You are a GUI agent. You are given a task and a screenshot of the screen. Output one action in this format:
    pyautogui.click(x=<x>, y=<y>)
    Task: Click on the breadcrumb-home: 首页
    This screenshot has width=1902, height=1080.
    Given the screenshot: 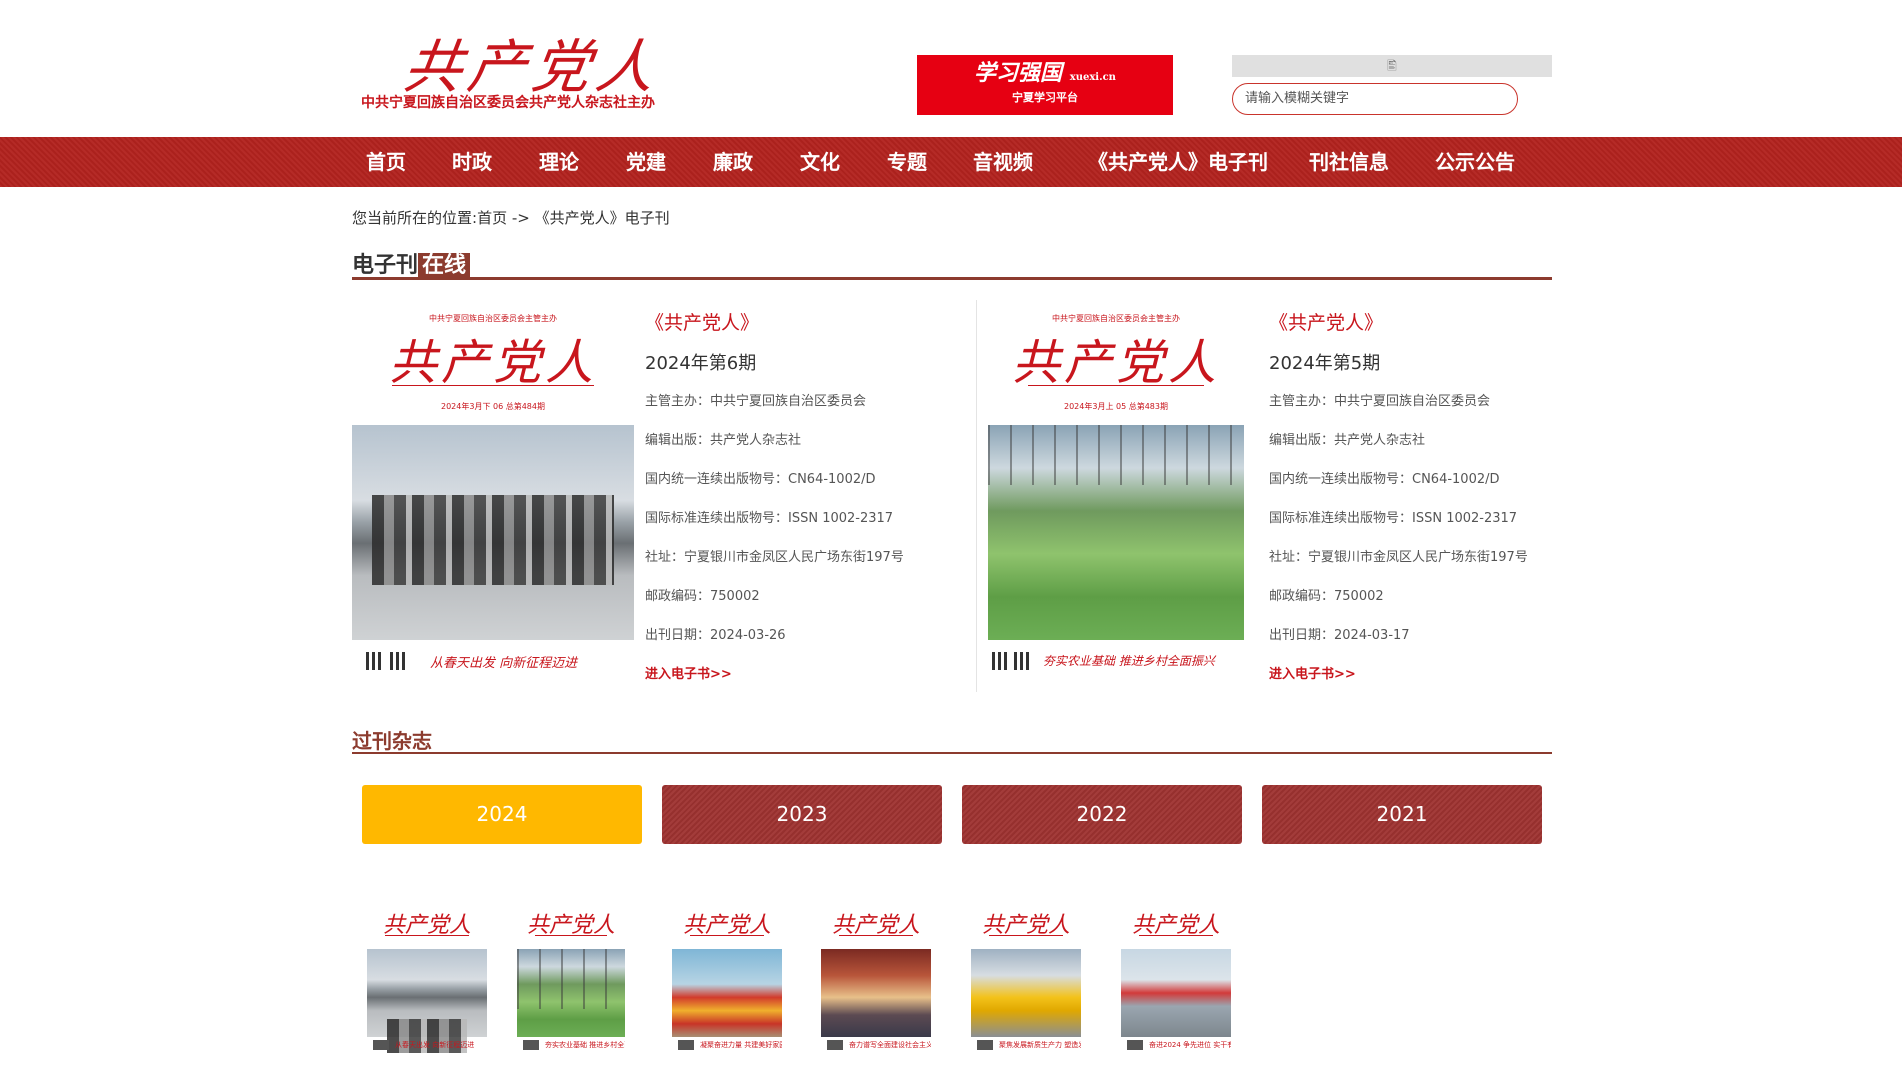 What is the action you would take?
    pyautogui.click(x=492, y=218)
    